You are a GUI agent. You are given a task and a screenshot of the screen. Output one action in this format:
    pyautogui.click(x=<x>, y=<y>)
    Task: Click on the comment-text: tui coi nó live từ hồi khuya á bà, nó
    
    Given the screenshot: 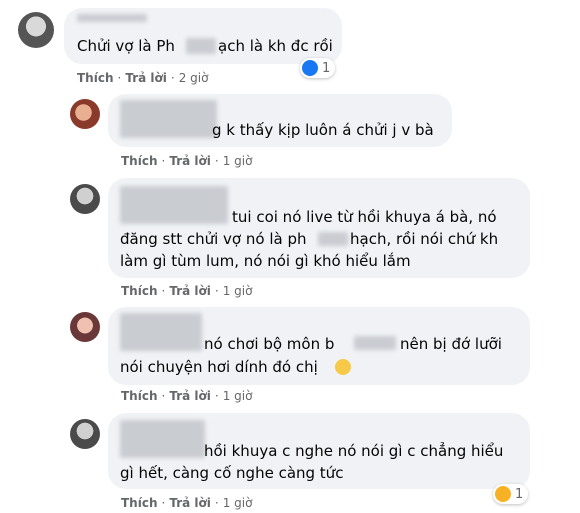 What is the action you would take?
    pyautogui.click(x=364, y=217)
    